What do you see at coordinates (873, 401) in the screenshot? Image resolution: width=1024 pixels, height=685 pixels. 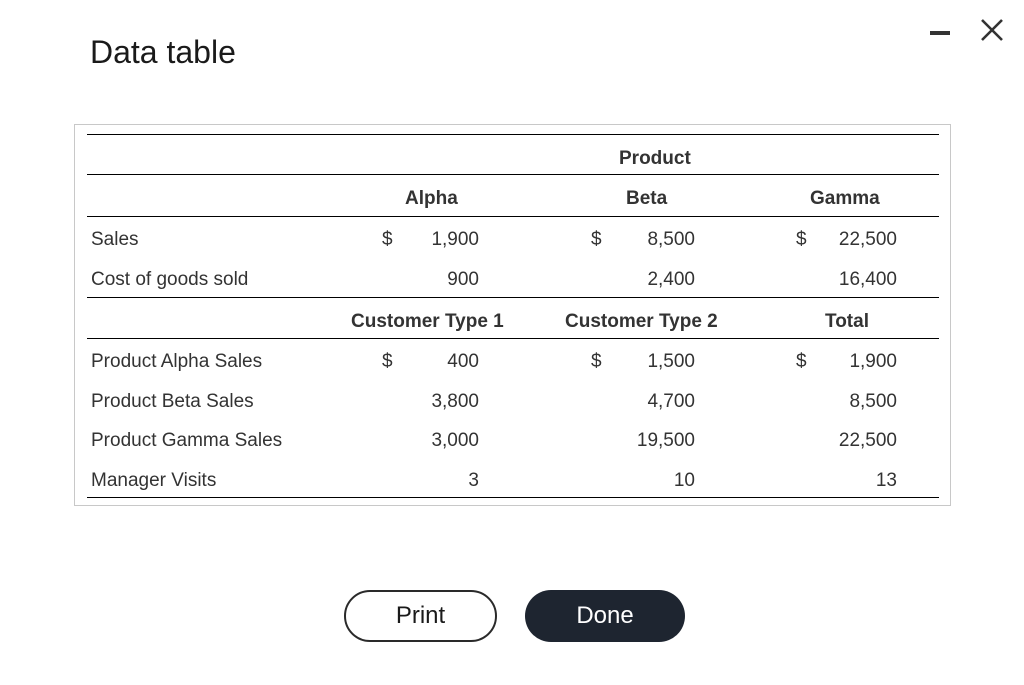 I see `cell-beta-total: 8,500` at bounding box center [873, 401].